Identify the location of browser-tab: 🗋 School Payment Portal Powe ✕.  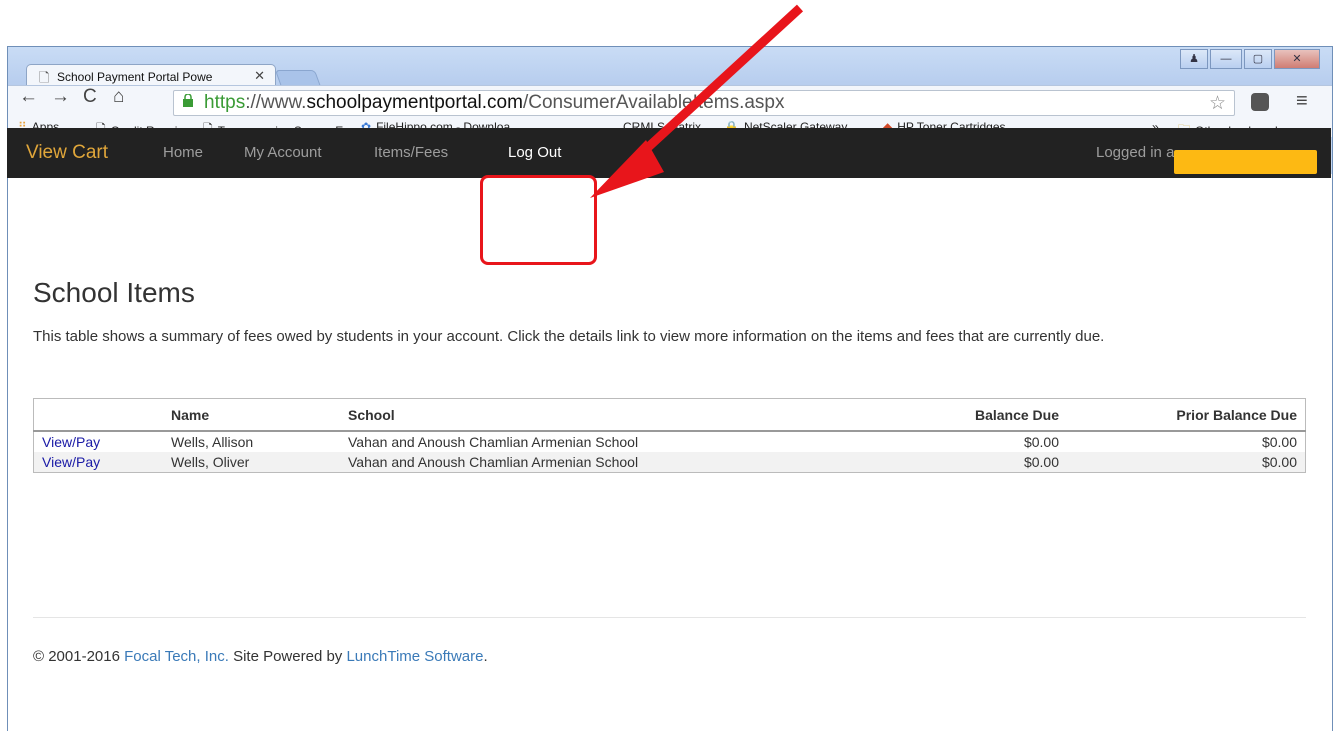
(151, 75).